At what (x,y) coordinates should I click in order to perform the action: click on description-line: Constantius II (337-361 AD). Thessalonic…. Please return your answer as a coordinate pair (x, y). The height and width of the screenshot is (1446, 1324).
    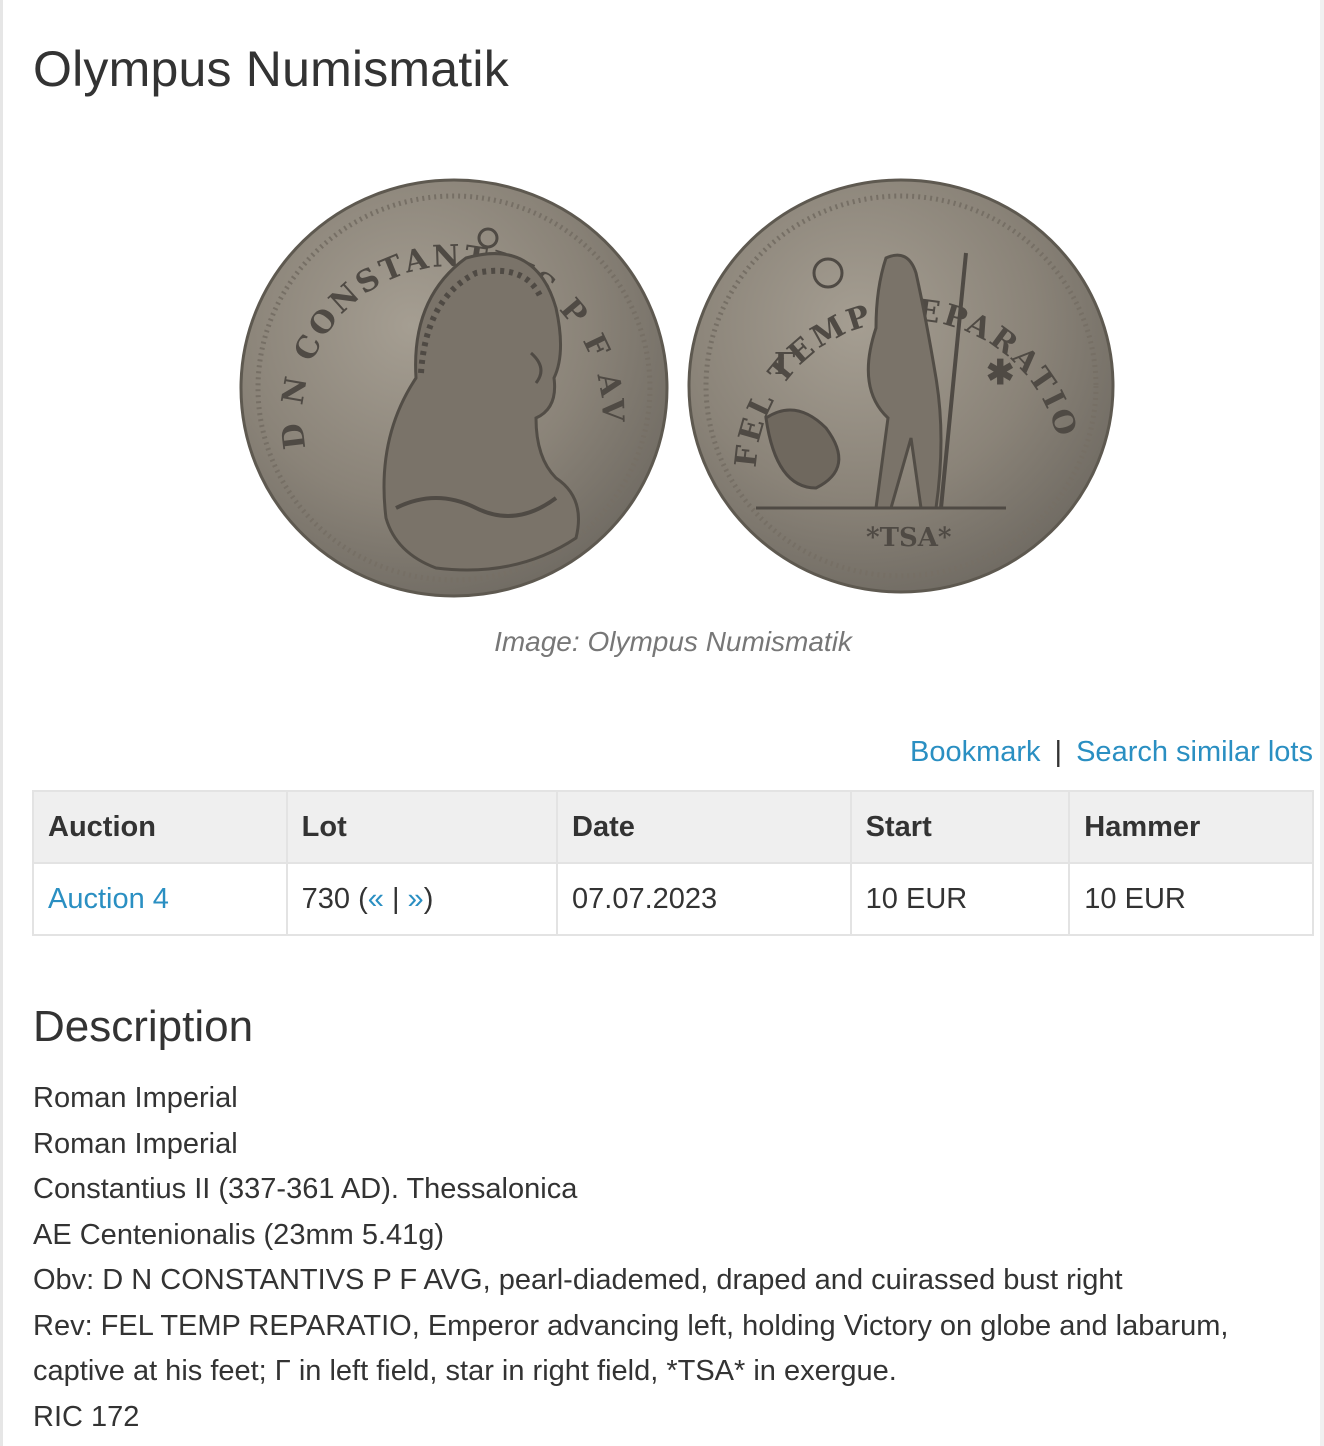
    Looking at the image, I should click on (305, 1189).